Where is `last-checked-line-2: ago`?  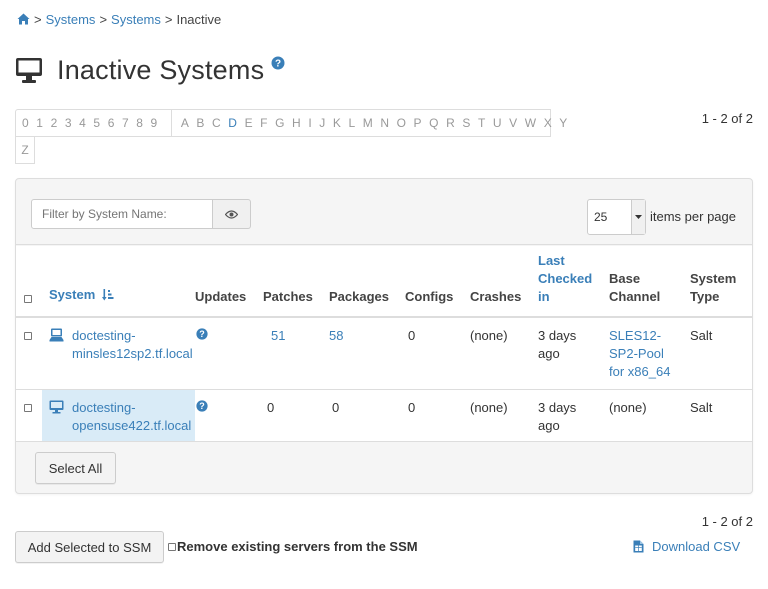 last-checked-line-2: ago is located at coordinates (549, 353).